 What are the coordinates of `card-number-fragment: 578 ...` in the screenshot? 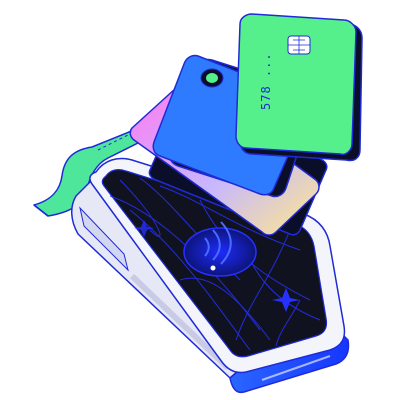 It's located at (266, 81).